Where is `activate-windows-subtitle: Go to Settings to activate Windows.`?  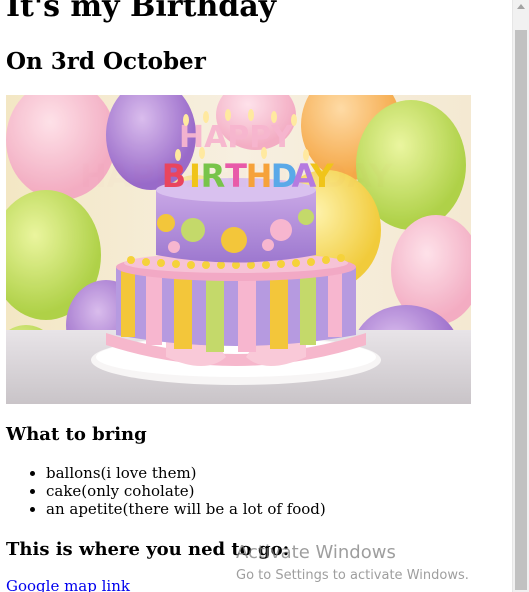
activate-windows-subtitle: Go to Settings to activate Windows. is located at coordinates (352, 575).